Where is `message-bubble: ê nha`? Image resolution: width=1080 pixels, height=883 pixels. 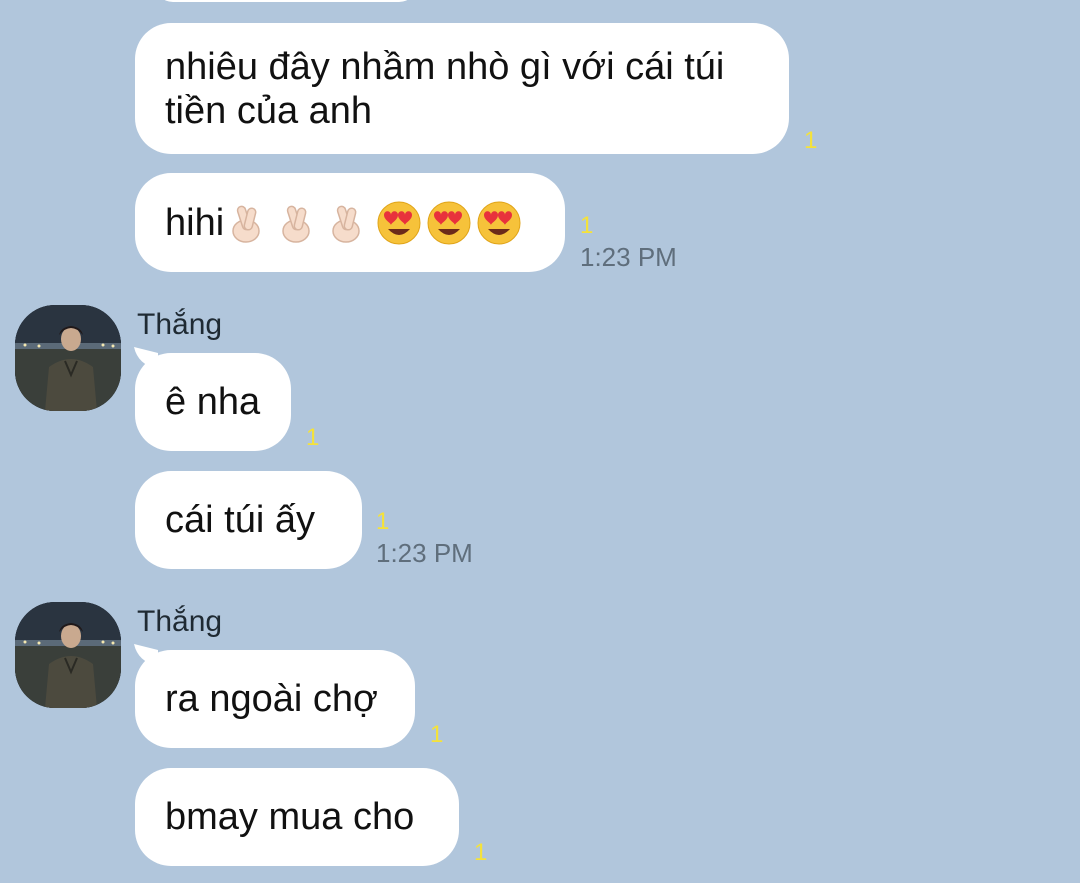
message-bubble: ê nha is located at coordinates (213, 402).